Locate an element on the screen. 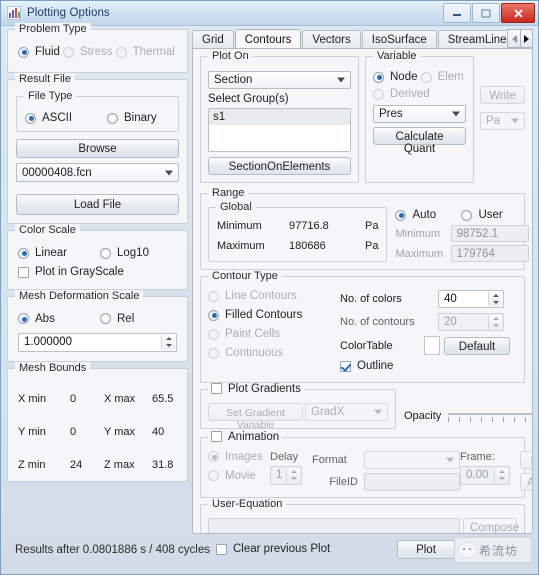 This screenshot has width=539, height=575. radio-label: Node is located at coordinates (404, 77).